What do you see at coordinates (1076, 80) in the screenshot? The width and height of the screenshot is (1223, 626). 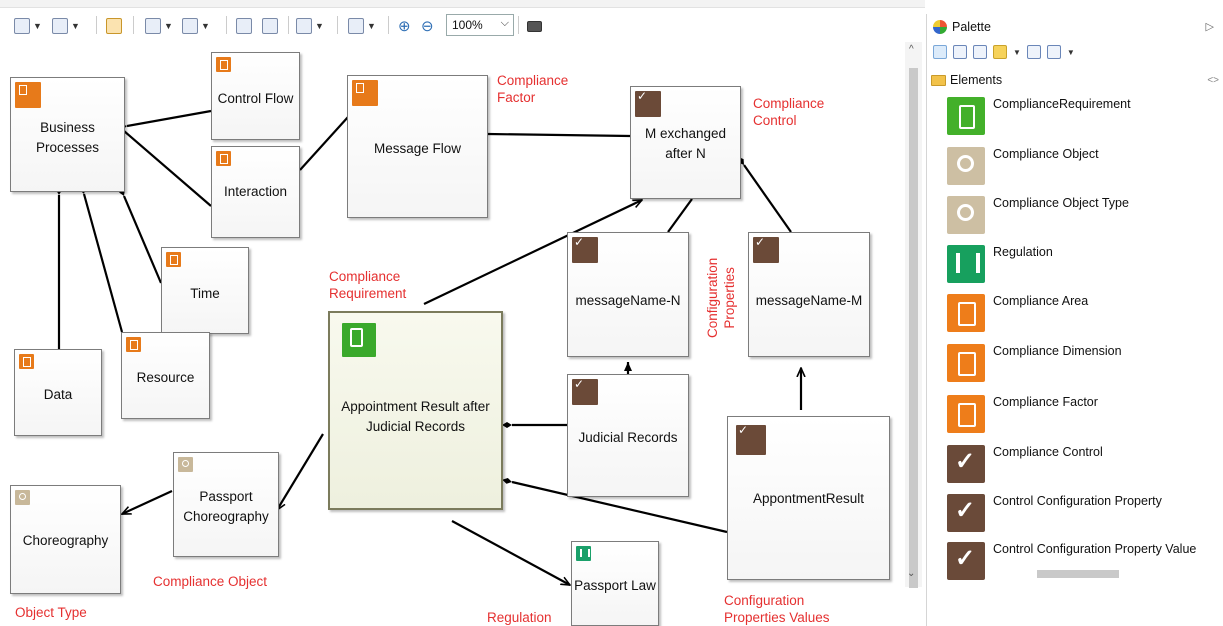 I see `palette-section-elements: Elements <>` at bounding box center [1076, 80].